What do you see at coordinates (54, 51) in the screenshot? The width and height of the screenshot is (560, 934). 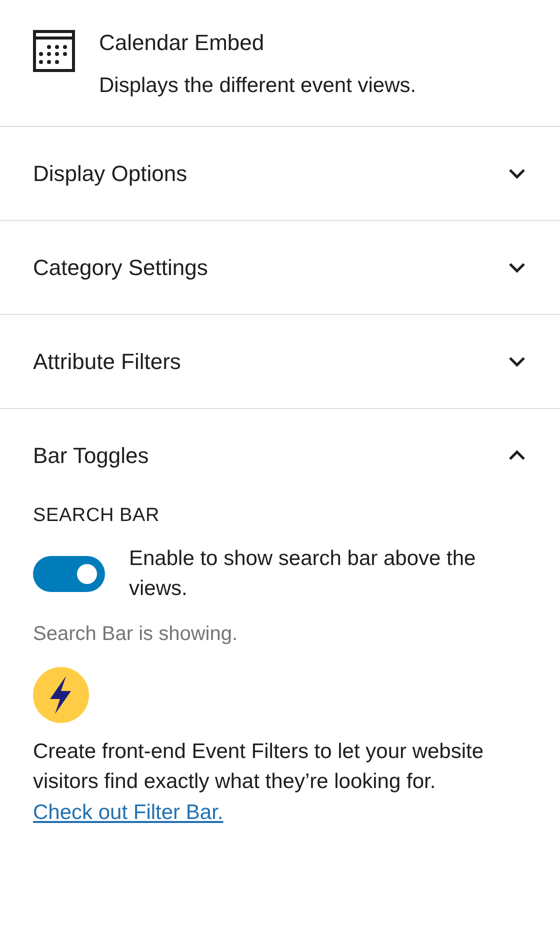 I see `calendar-icon` at bounding box center [54, 51].